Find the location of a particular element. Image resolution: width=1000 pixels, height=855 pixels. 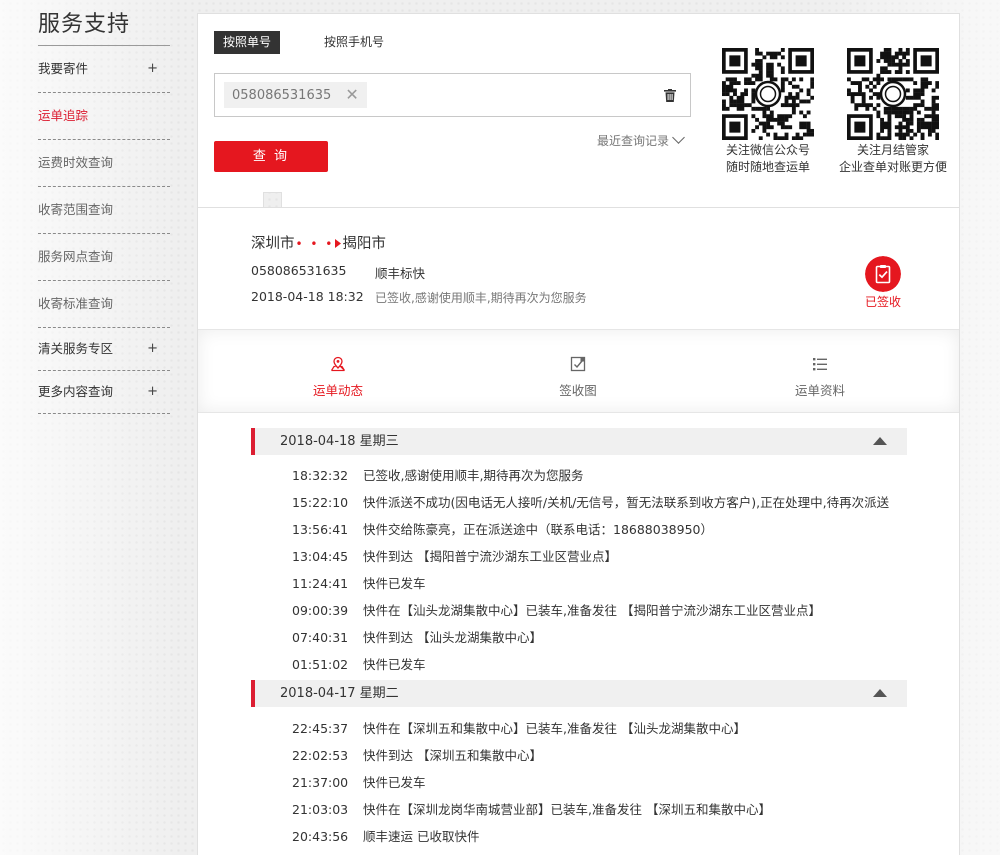

tab-signature-image: 签收图 is located at coordinates (578, 372).